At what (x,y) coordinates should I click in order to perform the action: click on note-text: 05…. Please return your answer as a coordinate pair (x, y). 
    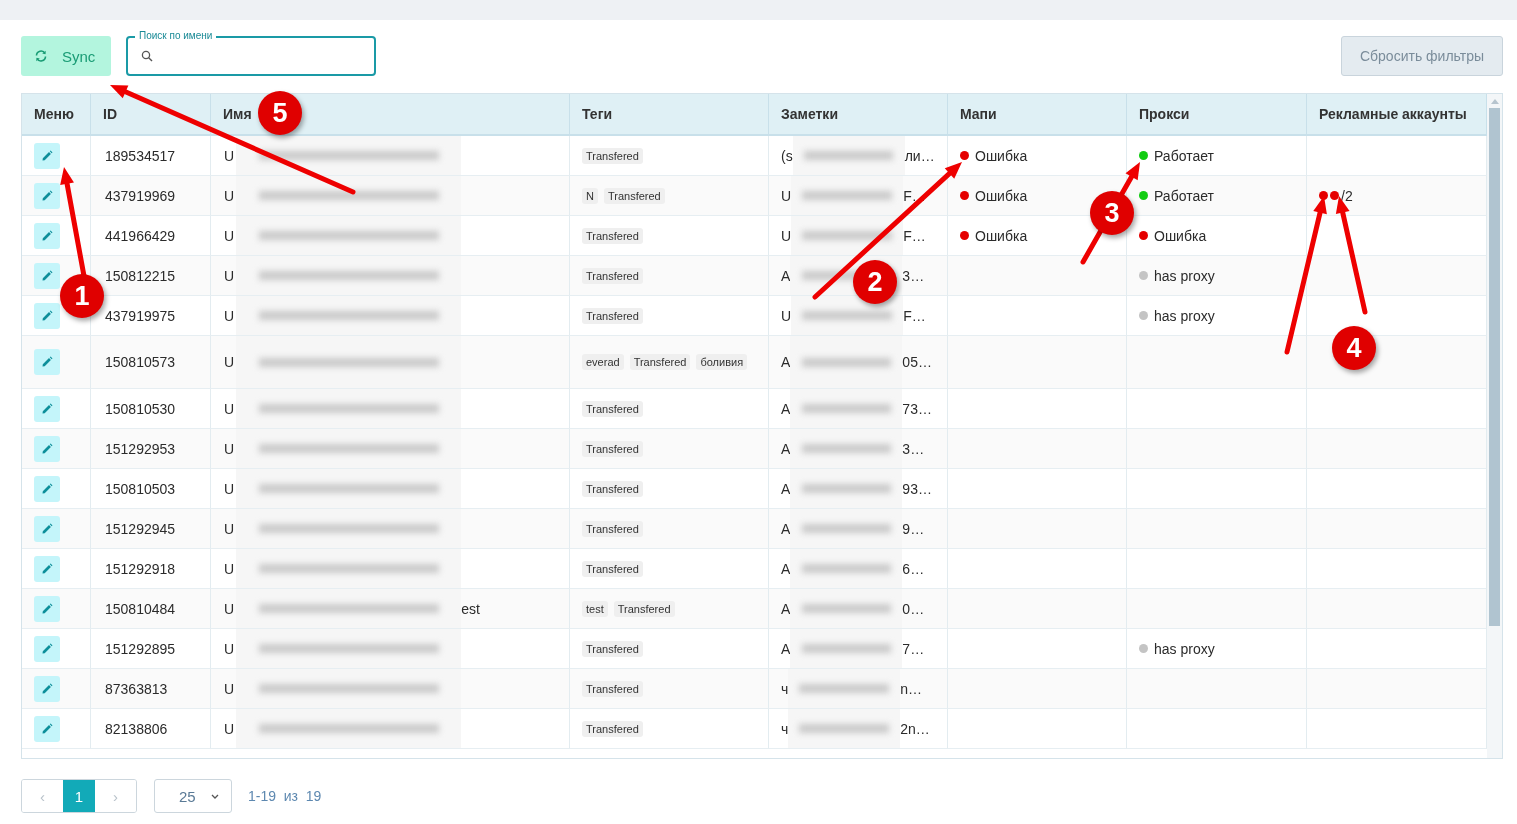
    Looking at the image, I should click on (917, 362).